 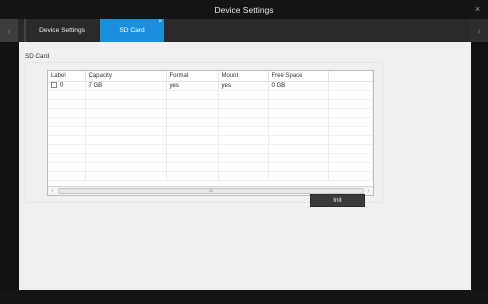 What do you see at coordinates (477, 9) in the screenshot?
I see `close-icon: ×` at bounding box center [477, 9].